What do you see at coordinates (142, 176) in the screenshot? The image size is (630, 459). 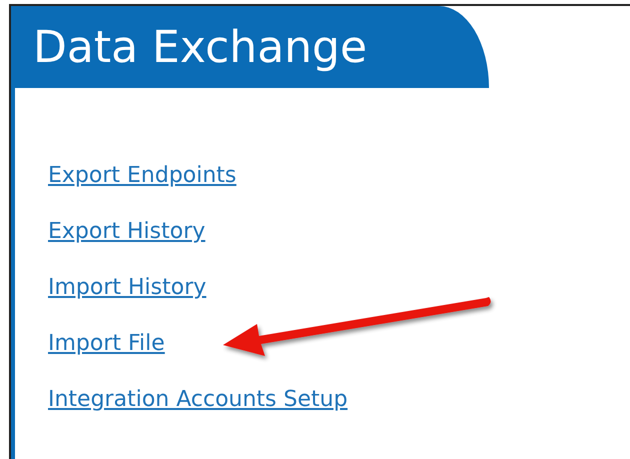 I see `nav-link: Export Endpoints` at bounding box center [142, 176].